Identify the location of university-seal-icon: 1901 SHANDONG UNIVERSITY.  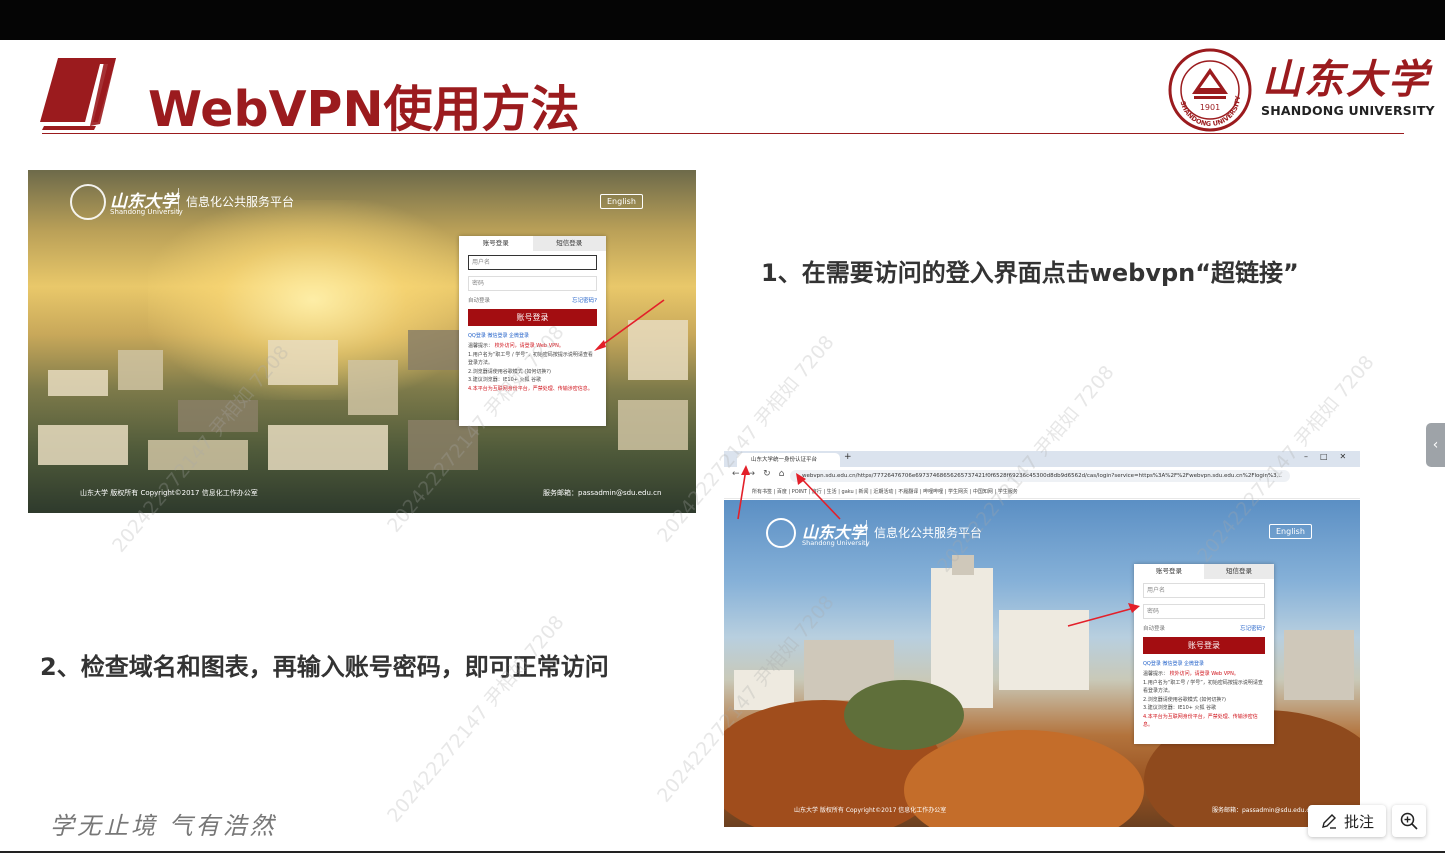
(1210, 90).